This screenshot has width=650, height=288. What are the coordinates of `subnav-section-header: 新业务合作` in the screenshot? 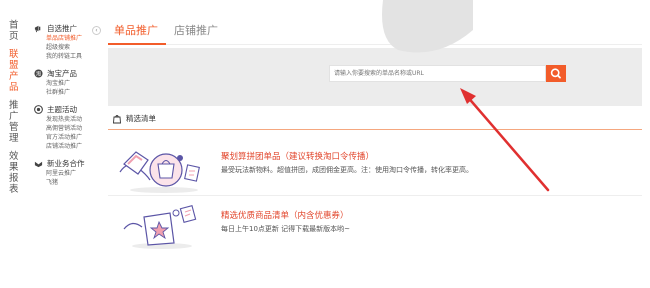 It's located at (69, 163).